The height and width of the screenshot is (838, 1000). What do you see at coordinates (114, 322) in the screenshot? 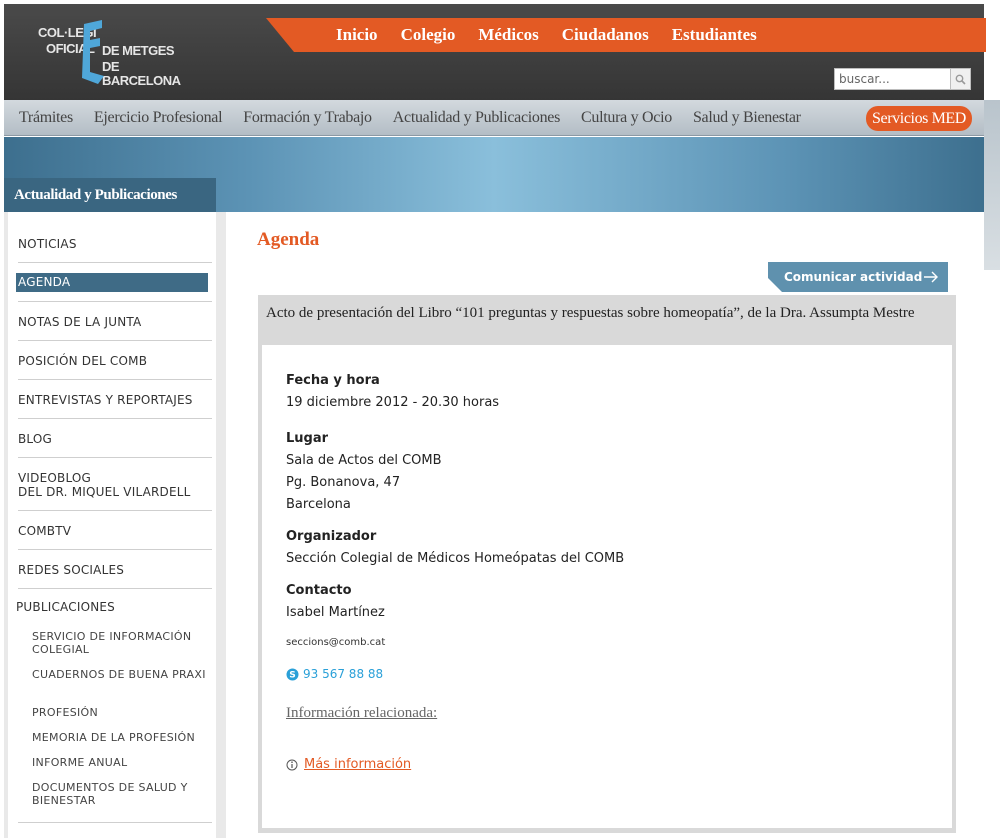
I see `sidebar-item-notas-junta: NOTAS DE LA JUNTA` at bounding box center [114, 322].